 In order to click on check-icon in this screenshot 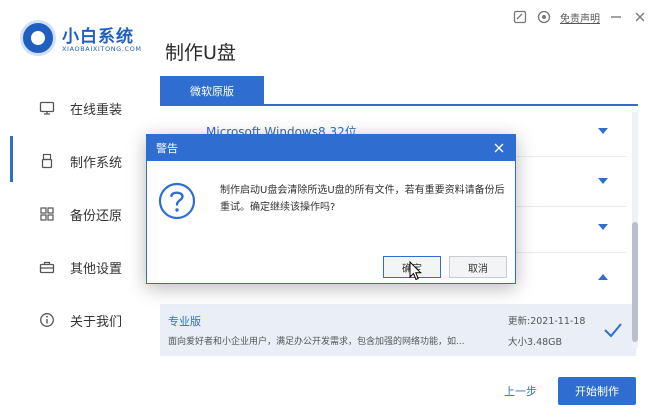, I will do `click(613, 330)`.